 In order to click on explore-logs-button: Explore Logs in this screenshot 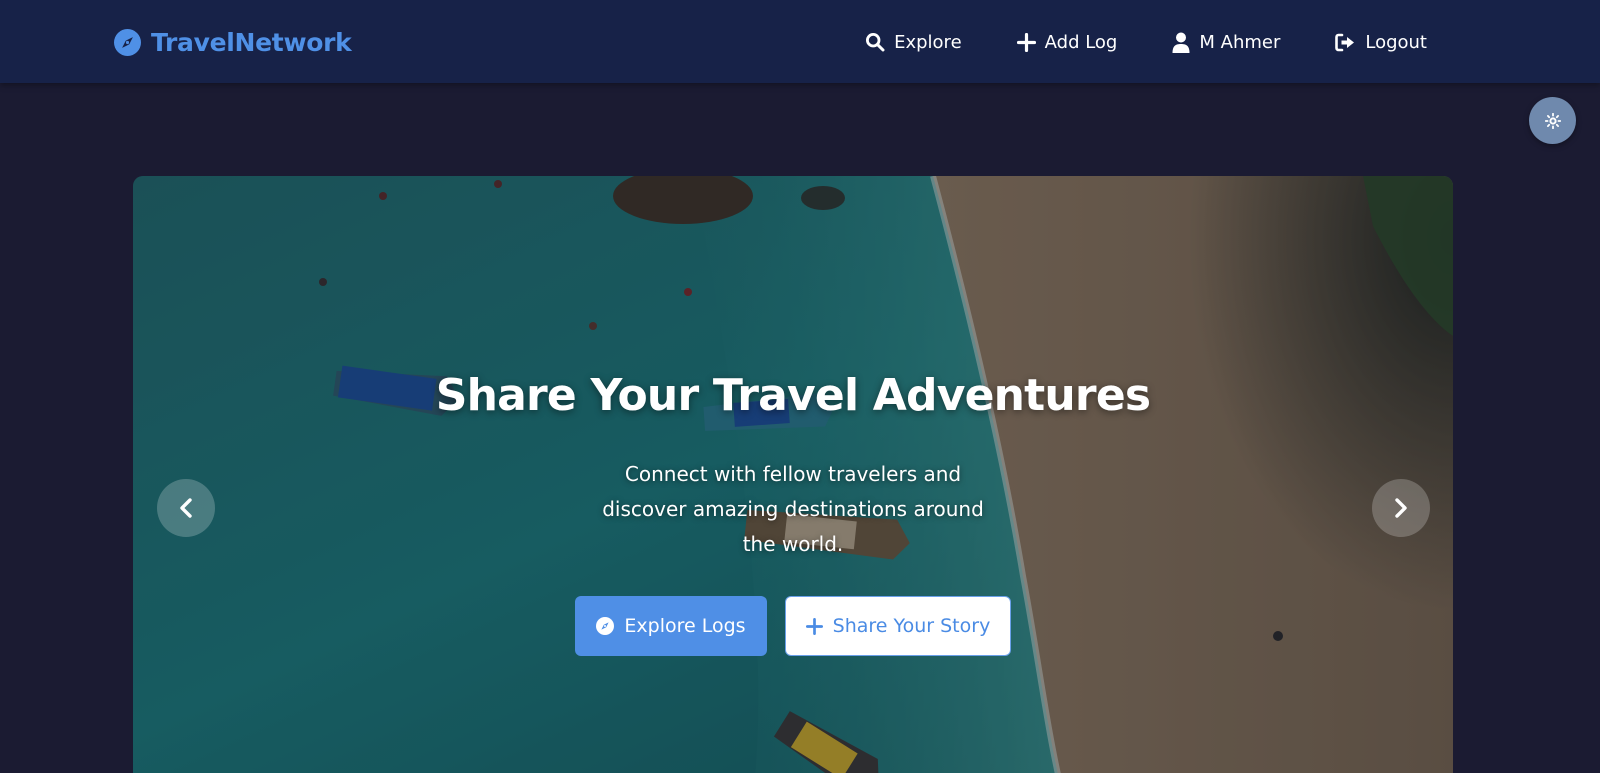, I will do `click(671, 626)`.